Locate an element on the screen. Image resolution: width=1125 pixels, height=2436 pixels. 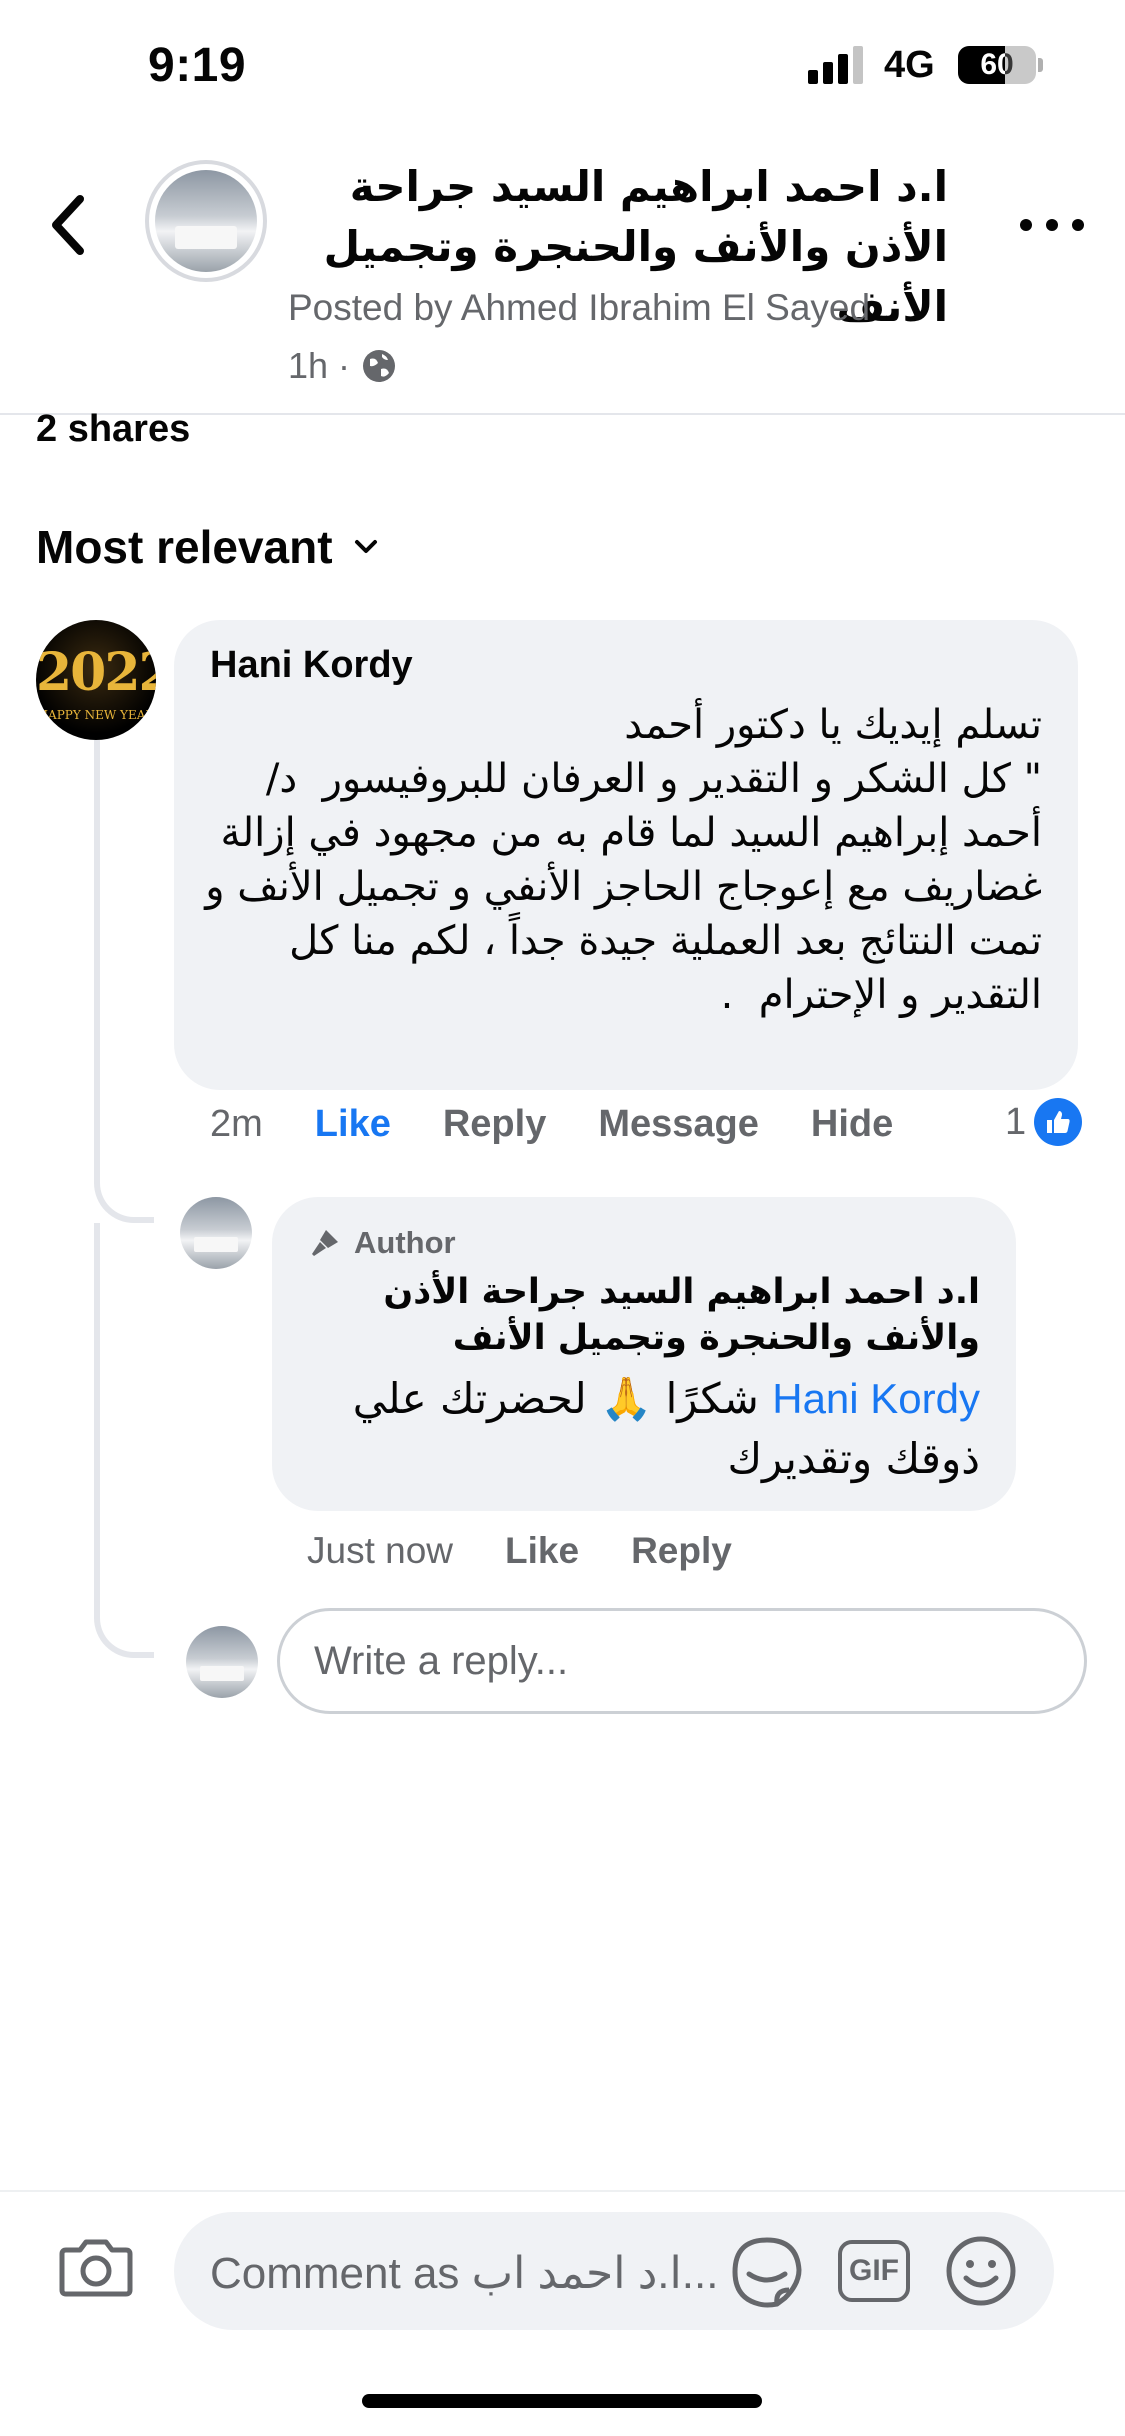
composer-divider is located at coordinates (562, 2191).